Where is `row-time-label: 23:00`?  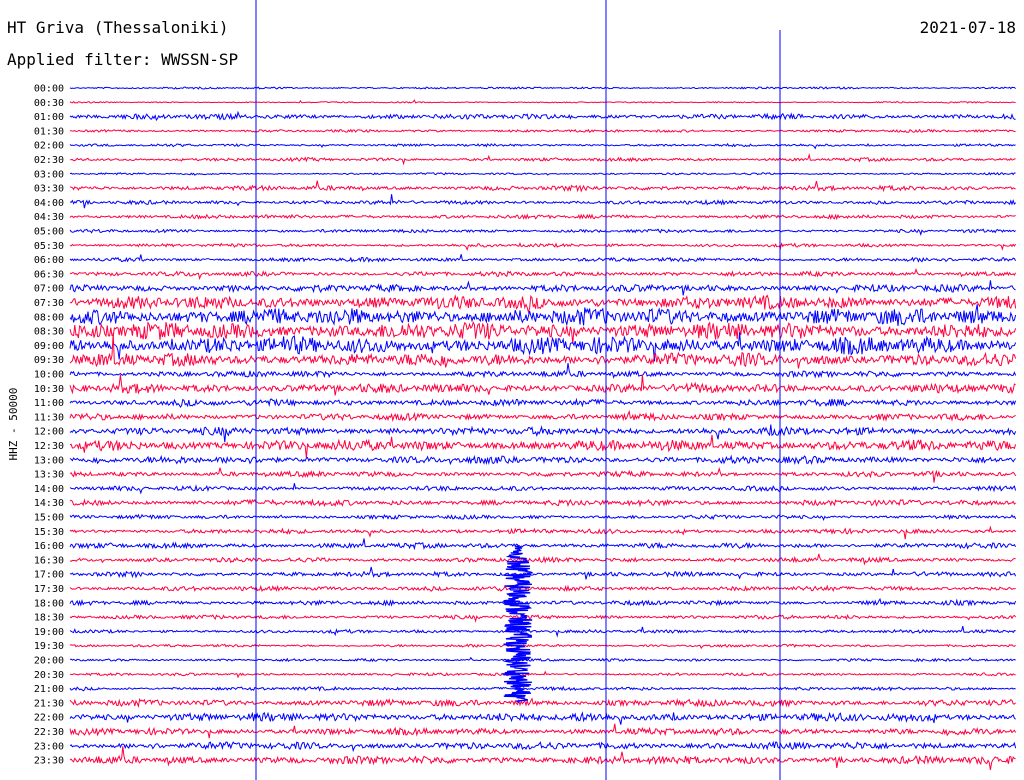 row-time-label: 23:00 is located at coordinates (49, 746).